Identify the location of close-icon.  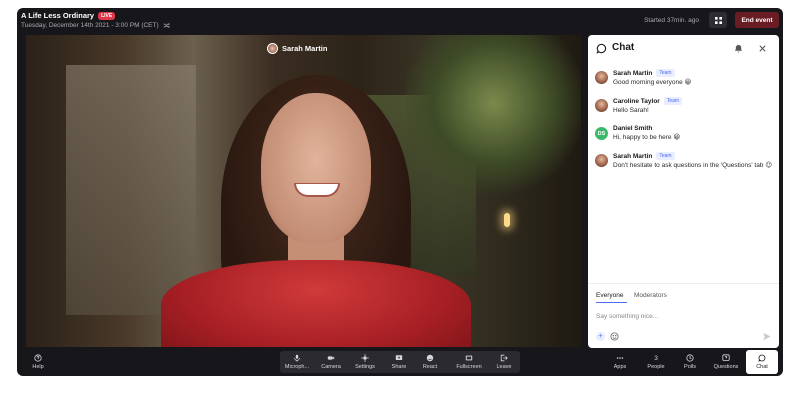
(762, 48).